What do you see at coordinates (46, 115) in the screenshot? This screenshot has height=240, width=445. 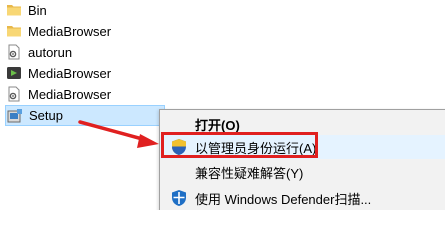 I see `file-name: Setup` at bounding box center [46, 115].